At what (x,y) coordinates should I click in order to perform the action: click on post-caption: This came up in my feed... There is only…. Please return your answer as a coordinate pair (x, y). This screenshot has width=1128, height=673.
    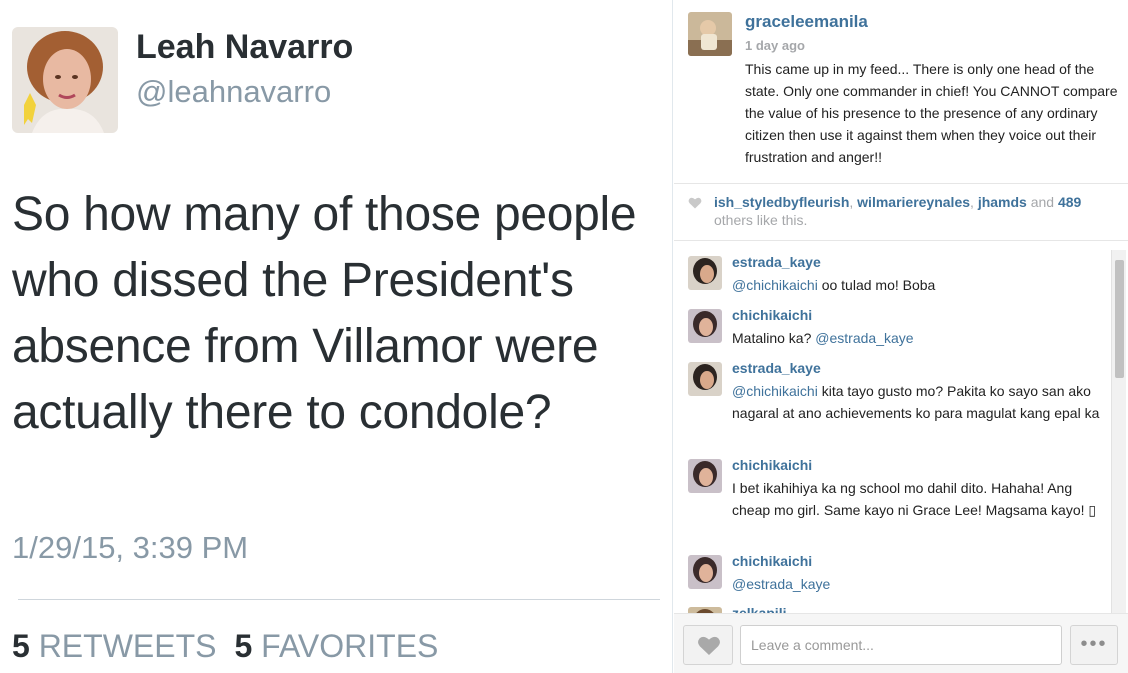
    Looking at the image, I should click on (931, 113).